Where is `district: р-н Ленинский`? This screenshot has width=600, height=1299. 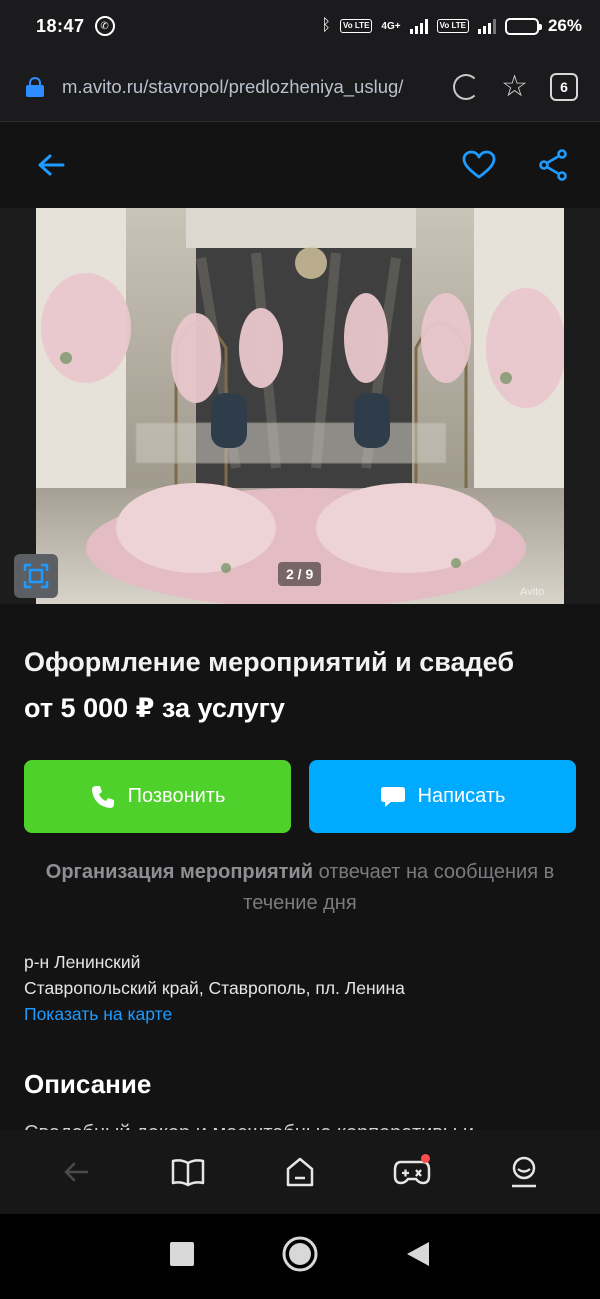 district: р-н Ленинский is located at coordinates (82, 962).